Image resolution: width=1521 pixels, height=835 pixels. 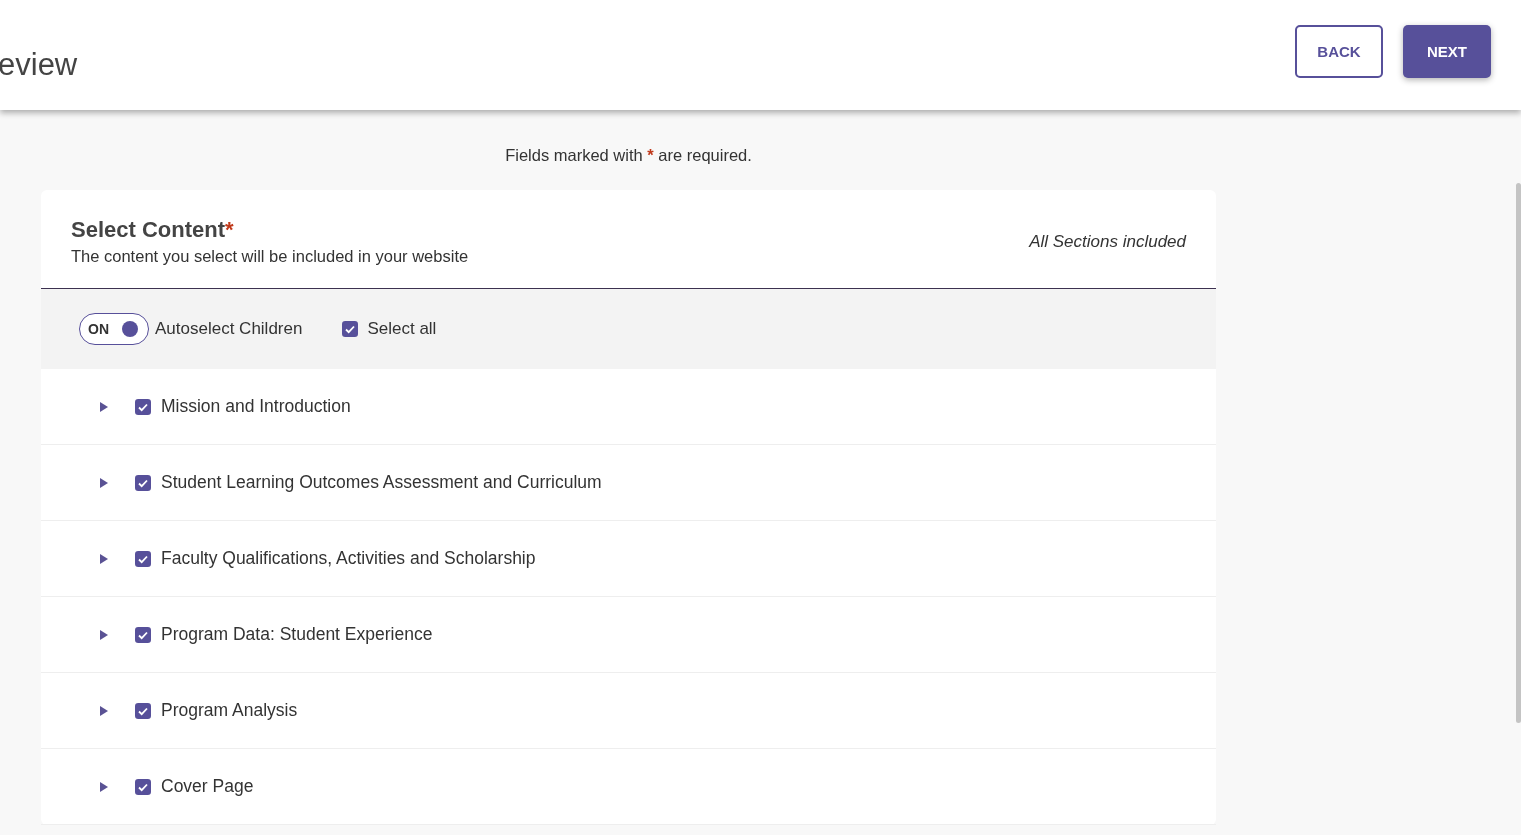 I want to click on autoselect-label: Autoselect Children, so click(x=229, y=329).